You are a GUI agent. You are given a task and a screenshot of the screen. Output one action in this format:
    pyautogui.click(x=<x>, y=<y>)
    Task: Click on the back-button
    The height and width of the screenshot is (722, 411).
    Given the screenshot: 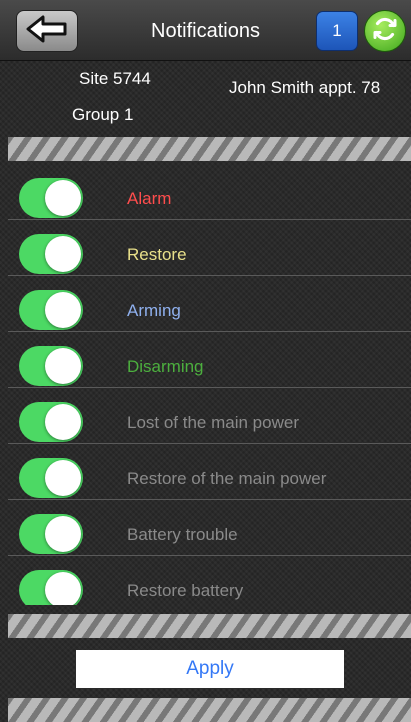 What is the action you would take?
    pyautogui.click(x=47, y=31)
    